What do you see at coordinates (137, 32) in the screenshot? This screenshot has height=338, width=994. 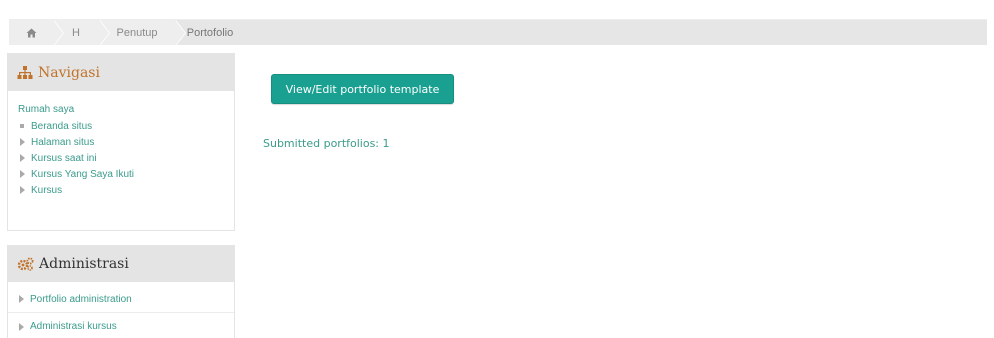 I see `breadcrumb-label: Penutup` at bounding box center [137, 32].